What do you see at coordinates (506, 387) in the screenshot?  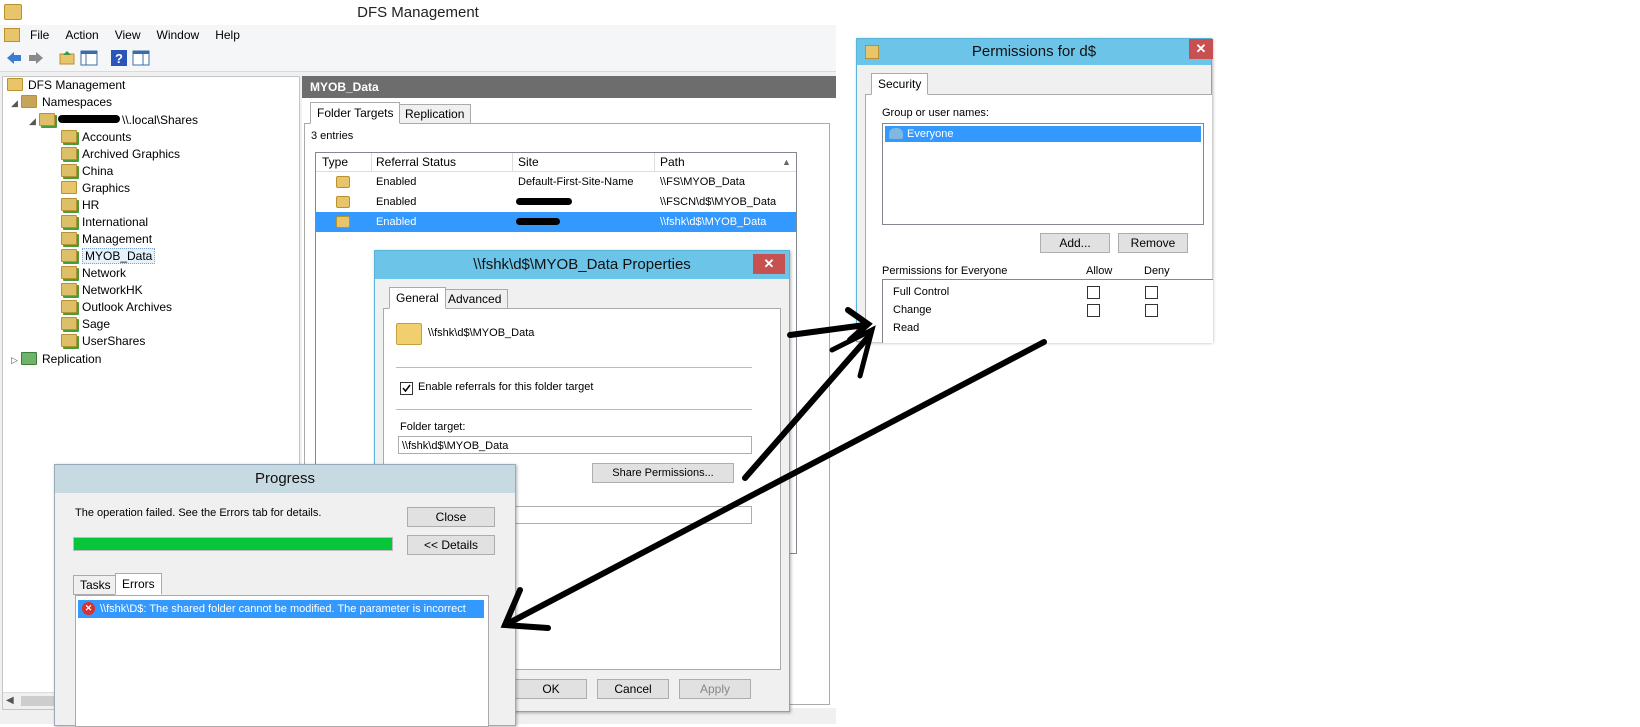 I see `enable-referrals-label: Enable referrals for this folder target` at bounding box center [506, 387].